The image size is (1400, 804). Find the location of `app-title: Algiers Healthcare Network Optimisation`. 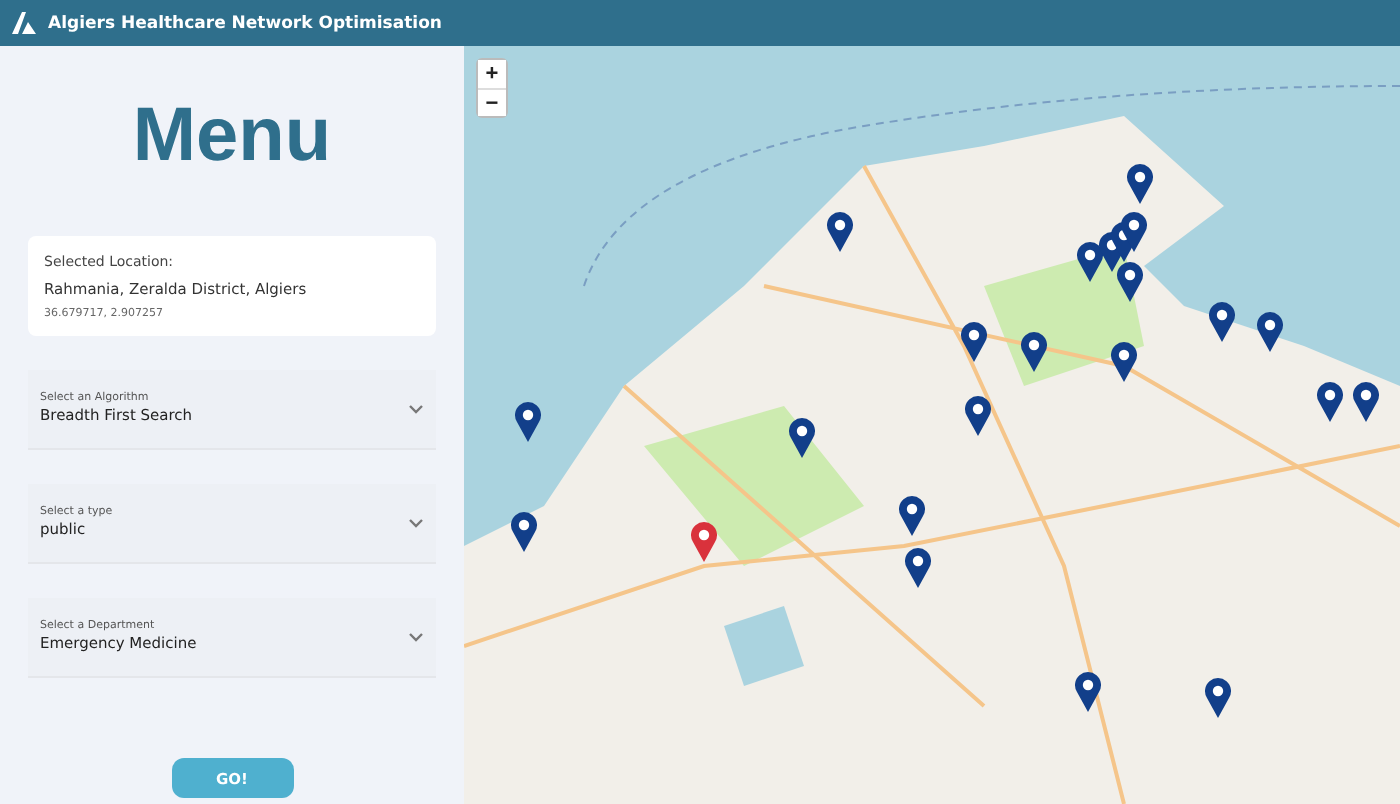

app-title: Algiers Healthcare Network Optimisation is located at coordinates (245, 23).